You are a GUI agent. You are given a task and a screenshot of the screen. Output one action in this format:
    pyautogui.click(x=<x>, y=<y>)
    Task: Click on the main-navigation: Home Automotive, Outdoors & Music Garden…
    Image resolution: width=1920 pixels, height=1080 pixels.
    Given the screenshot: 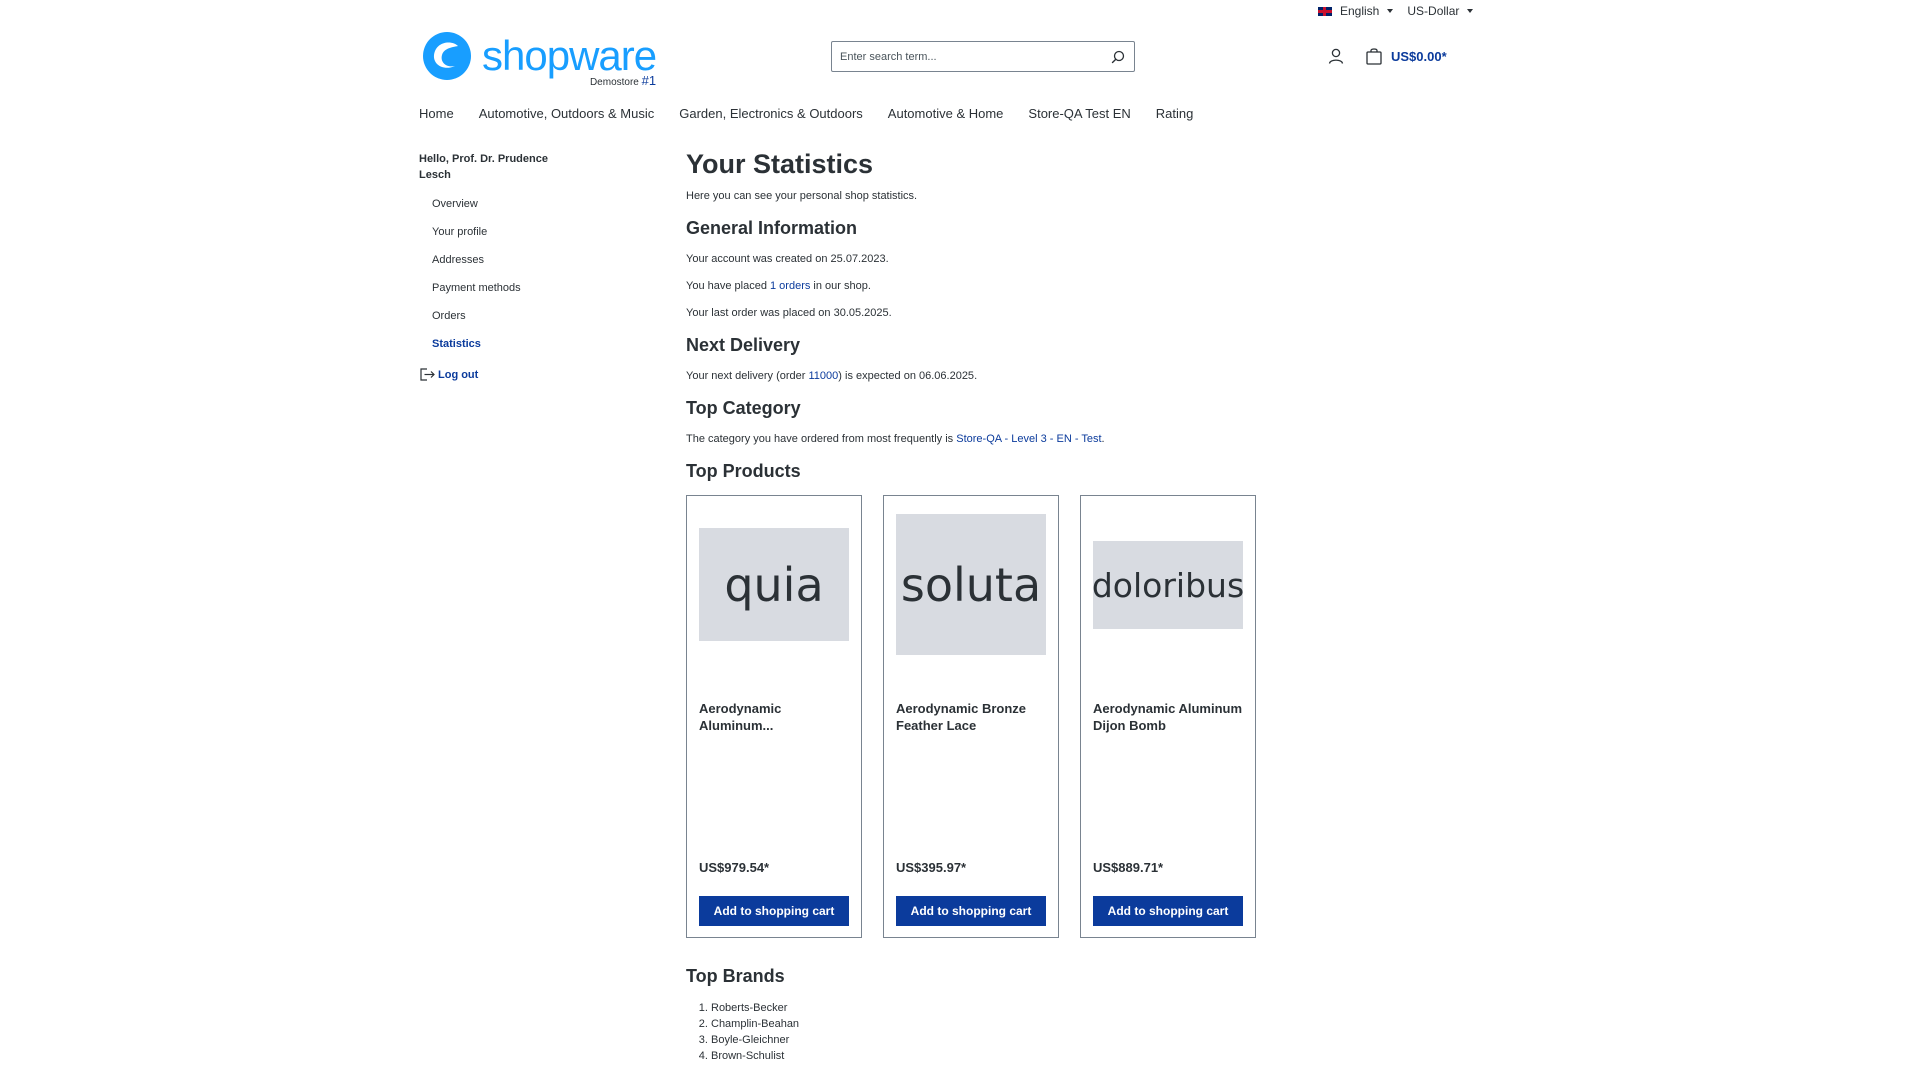 What is the action you would take?
    pyautogui.click(x=818, y=113)
    